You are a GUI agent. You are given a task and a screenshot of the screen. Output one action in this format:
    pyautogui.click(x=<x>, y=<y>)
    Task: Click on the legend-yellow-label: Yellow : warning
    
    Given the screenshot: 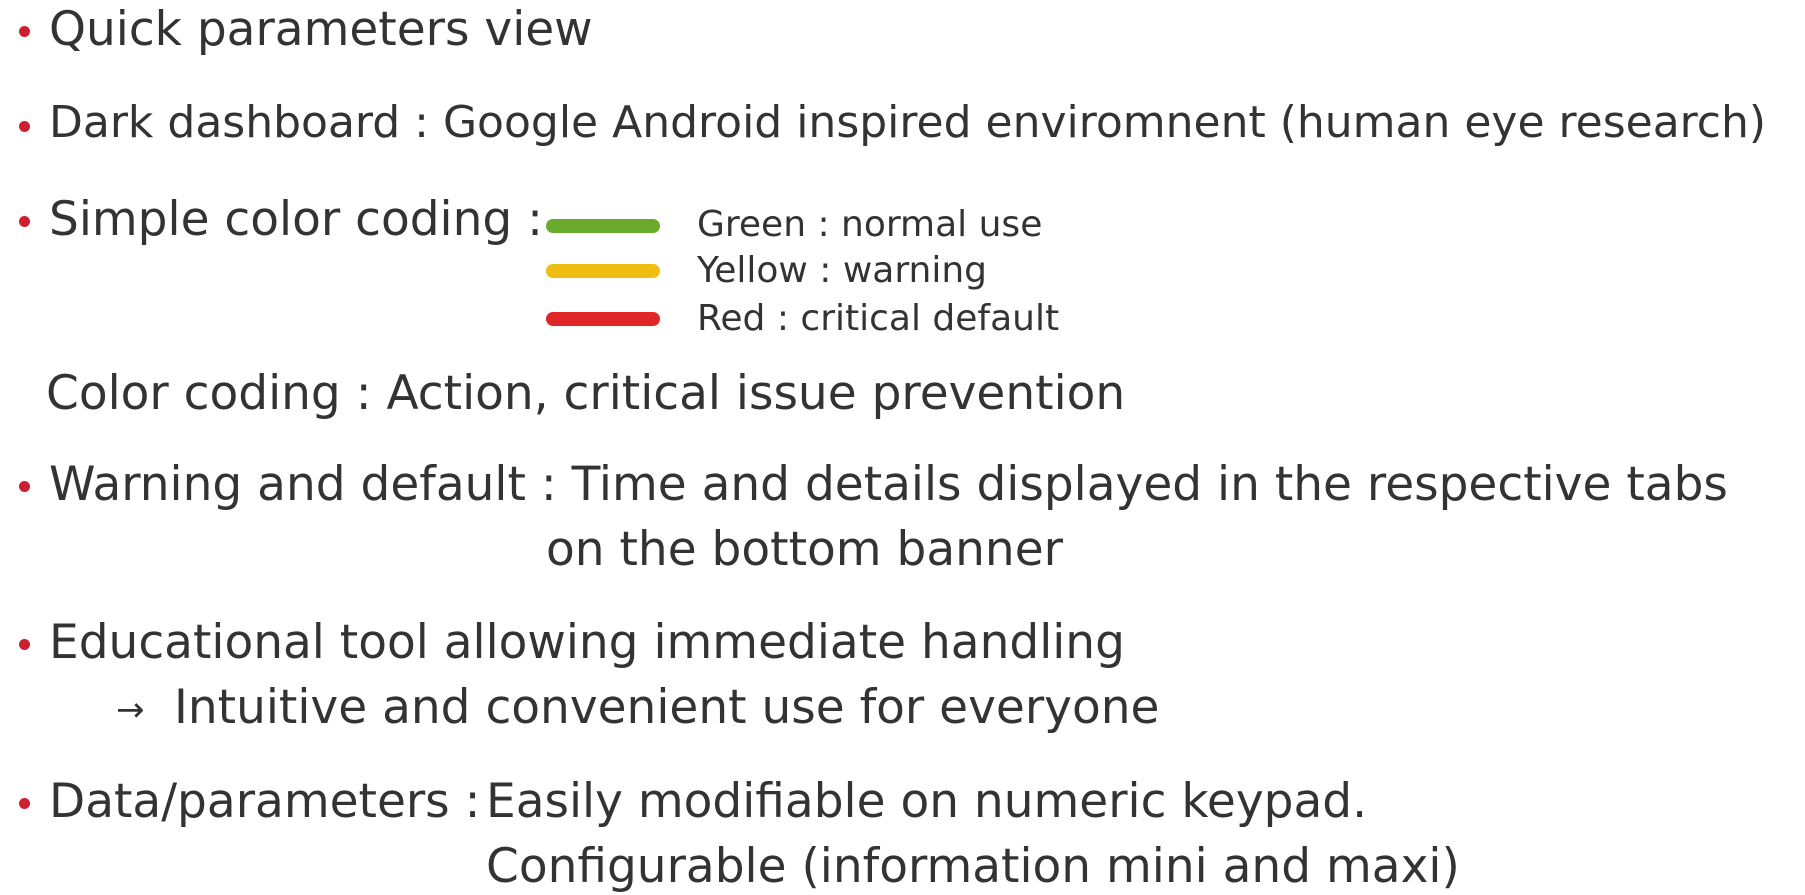 What is the action you would take?
    pyautogui.click(x=842, y=270)
    